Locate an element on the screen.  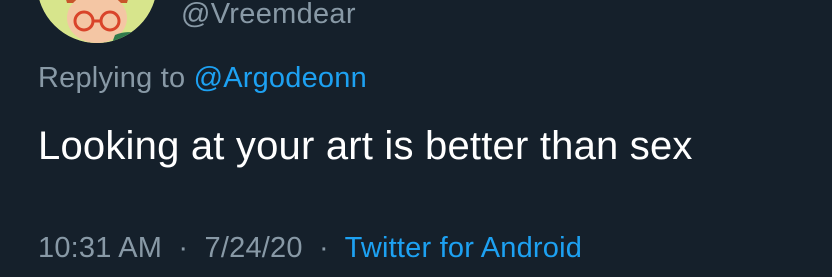
avatar is located at coordinates (97, 21).